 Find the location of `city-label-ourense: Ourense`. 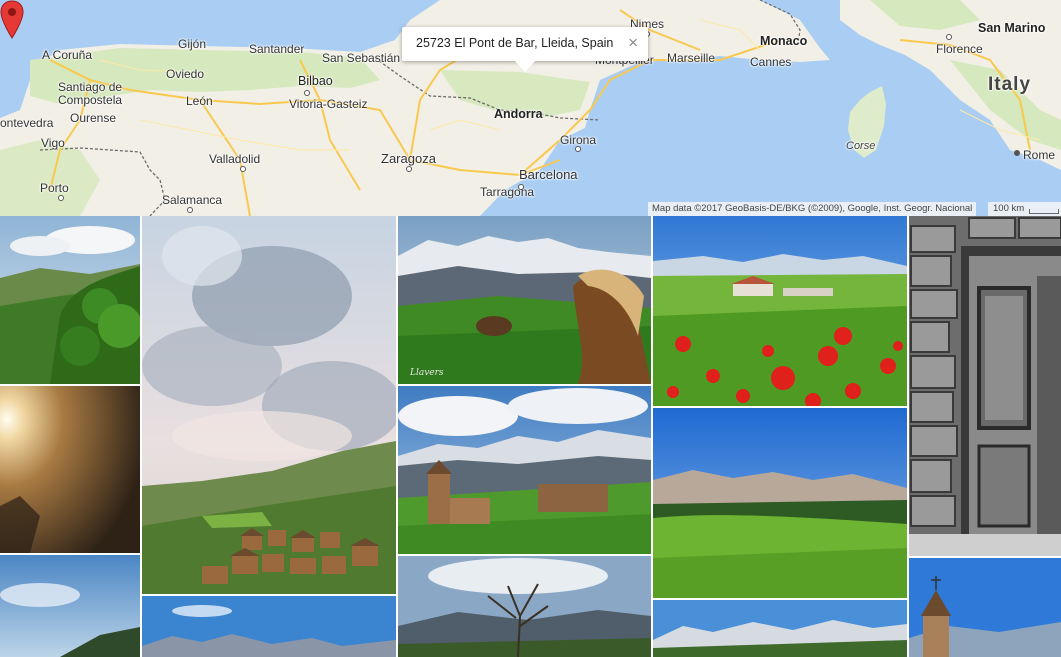

city-label-ourense: Ourense is located at coordinates (93, 118).